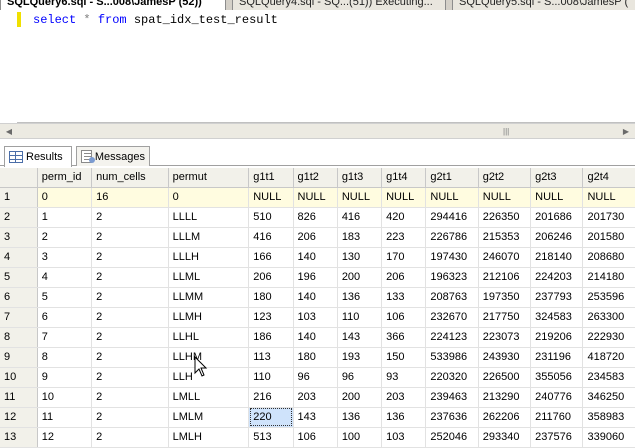 The height and width of the screenshot is (448, 635). Describe the element at coordinates (452, 178) in the screenshot. I see `column-header-g2t1: g2t1` at that location.